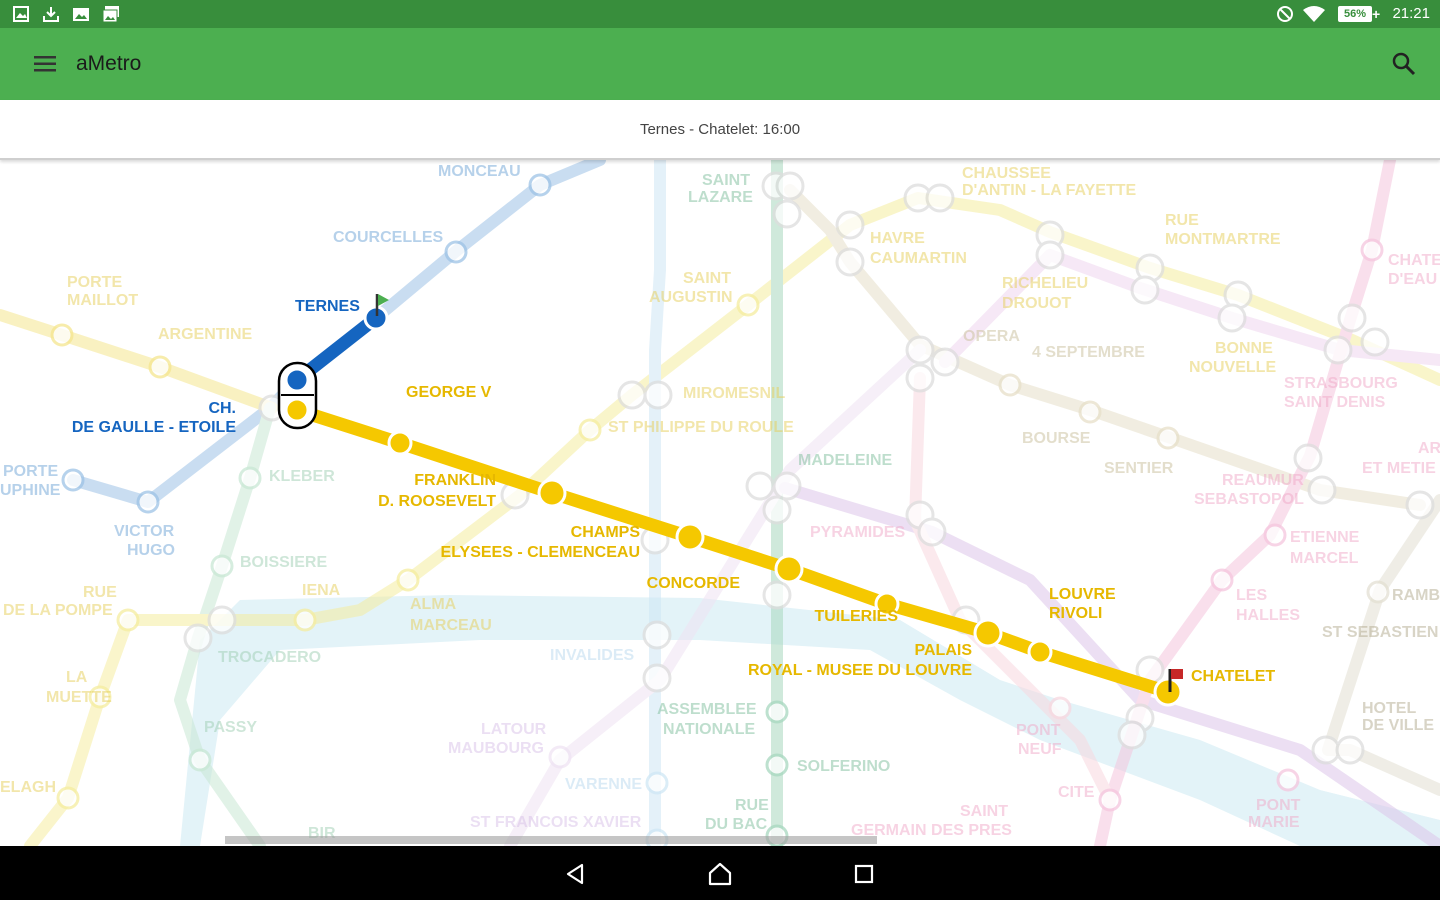 The image size is (1440, 900). I want to click on station-etoile-line2, so click(297, 380).